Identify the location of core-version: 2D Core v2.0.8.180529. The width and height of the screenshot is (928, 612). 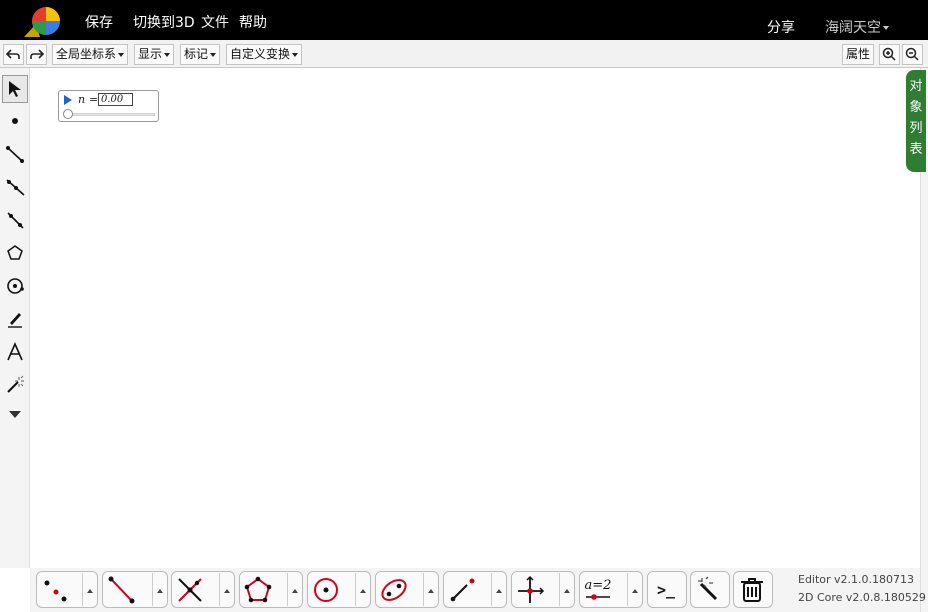
(862, 597).